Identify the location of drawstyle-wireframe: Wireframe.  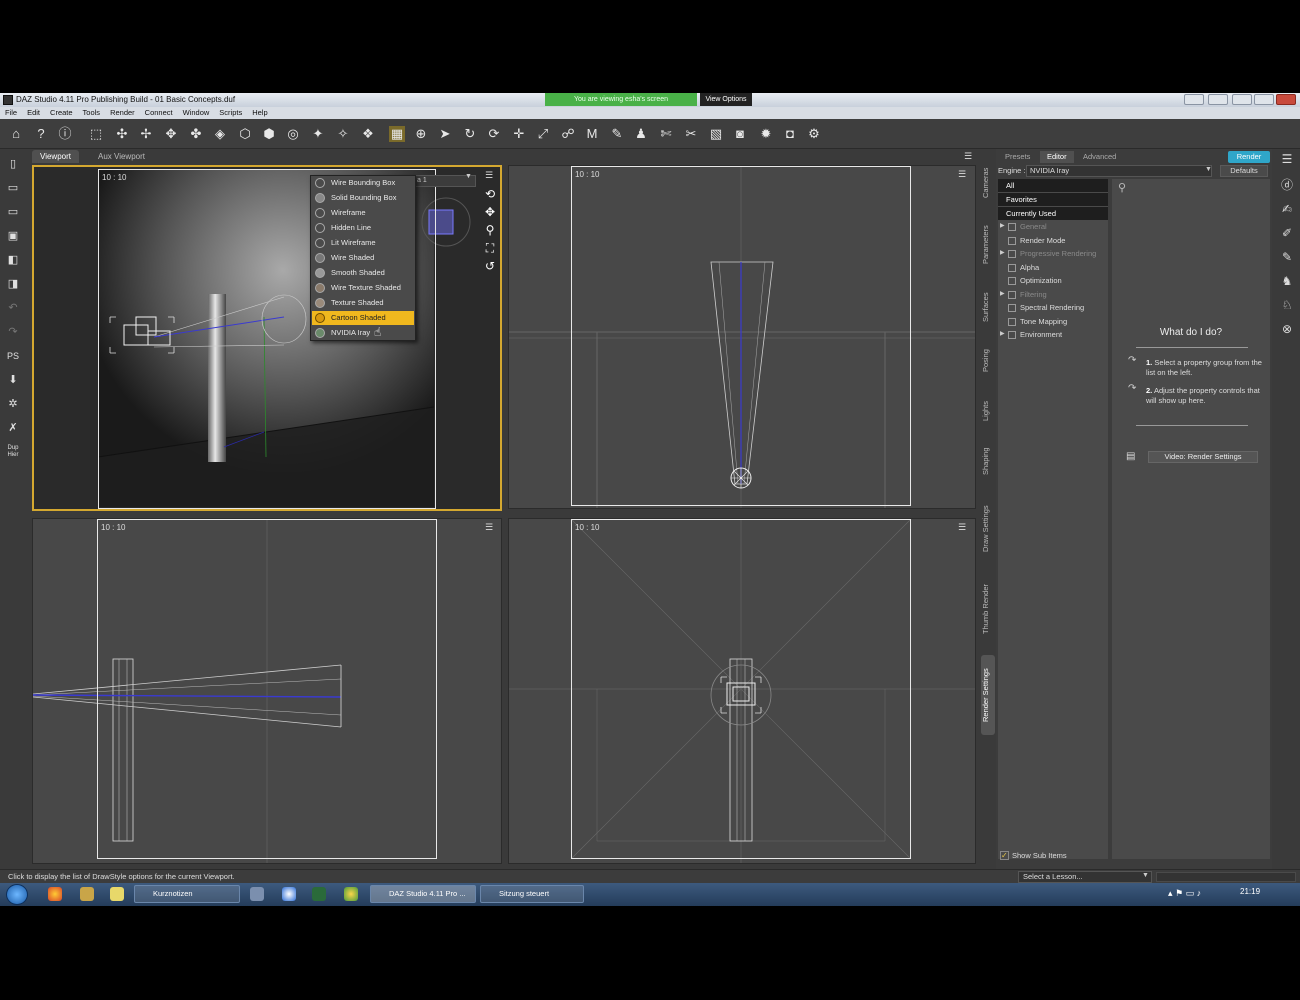
(363, 213).